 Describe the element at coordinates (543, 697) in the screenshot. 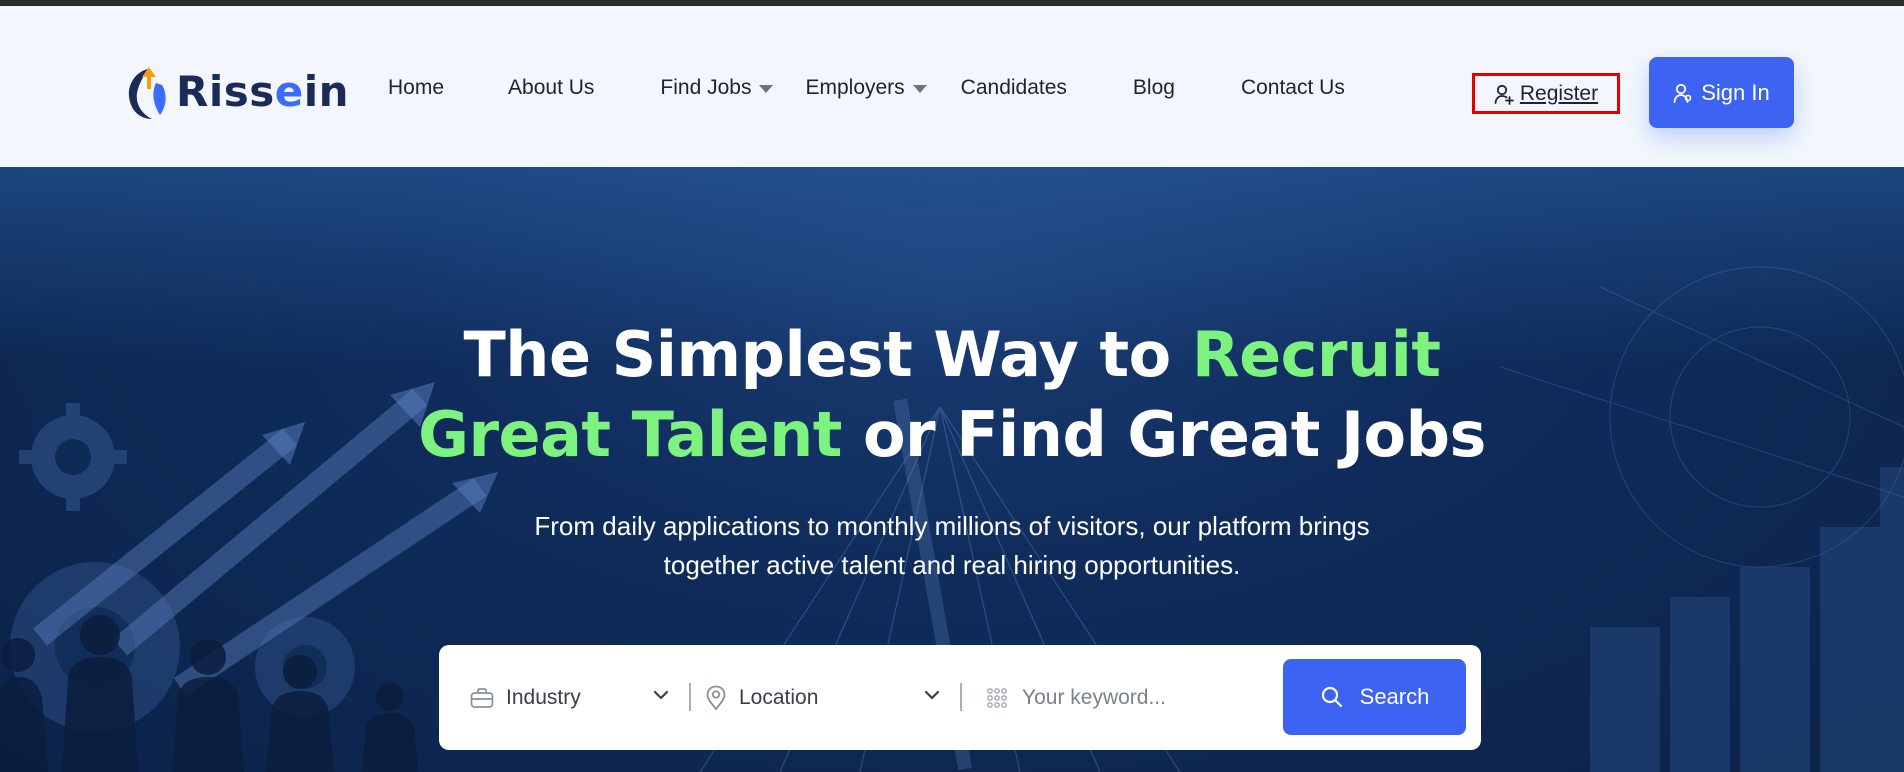

I see `industry-label: Industry` at that location.